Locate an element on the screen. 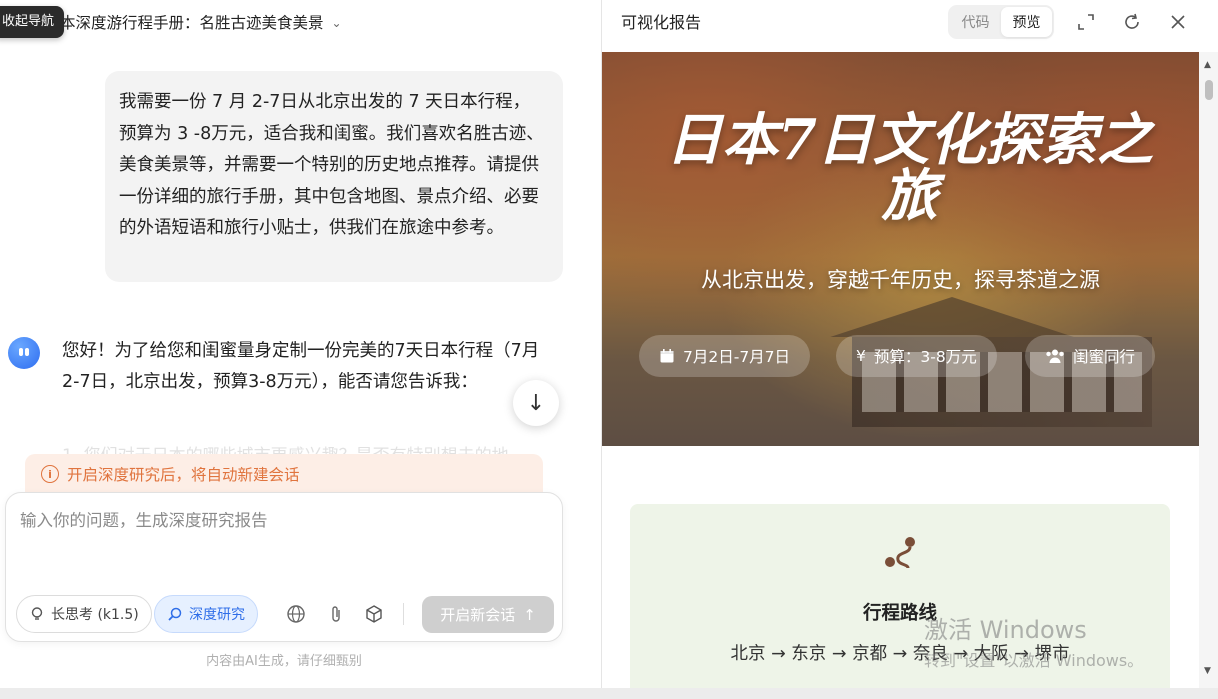 This screenshot has height=699, width=1218. scroll-up-icon: ▲ is located at coordinates (1207, 65).